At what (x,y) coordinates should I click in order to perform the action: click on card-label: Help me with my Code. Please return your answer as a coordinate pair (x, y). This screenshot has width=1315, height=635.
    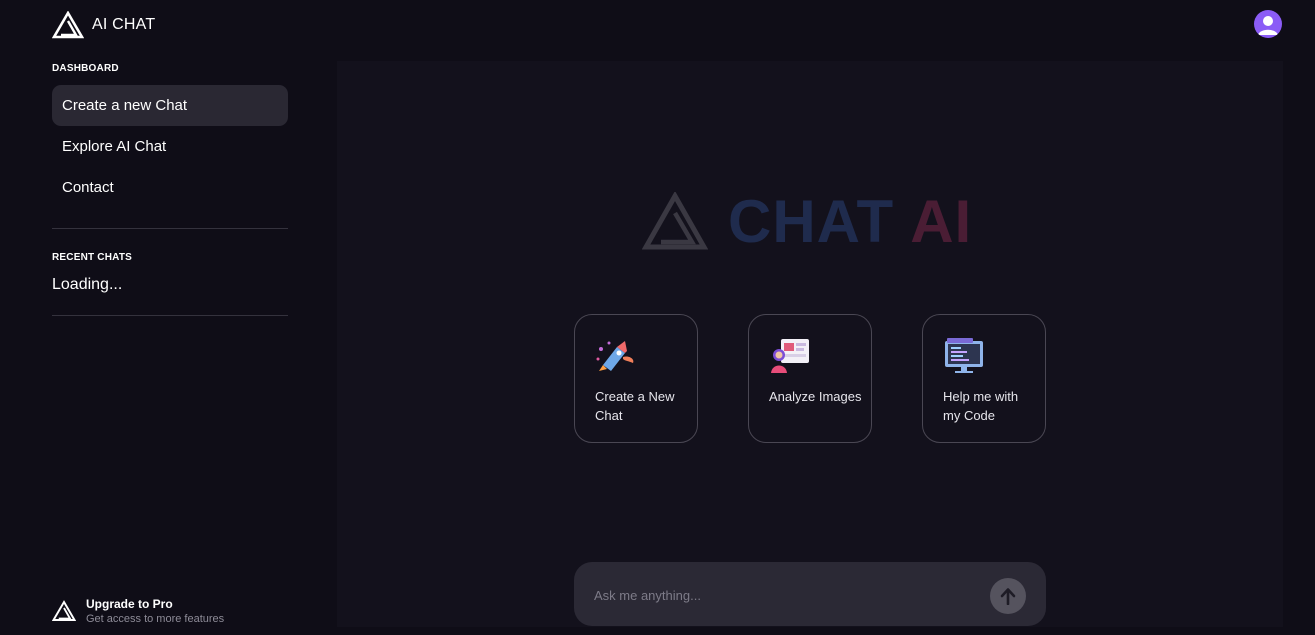
    Looking at the image, I should click on (981, 406).